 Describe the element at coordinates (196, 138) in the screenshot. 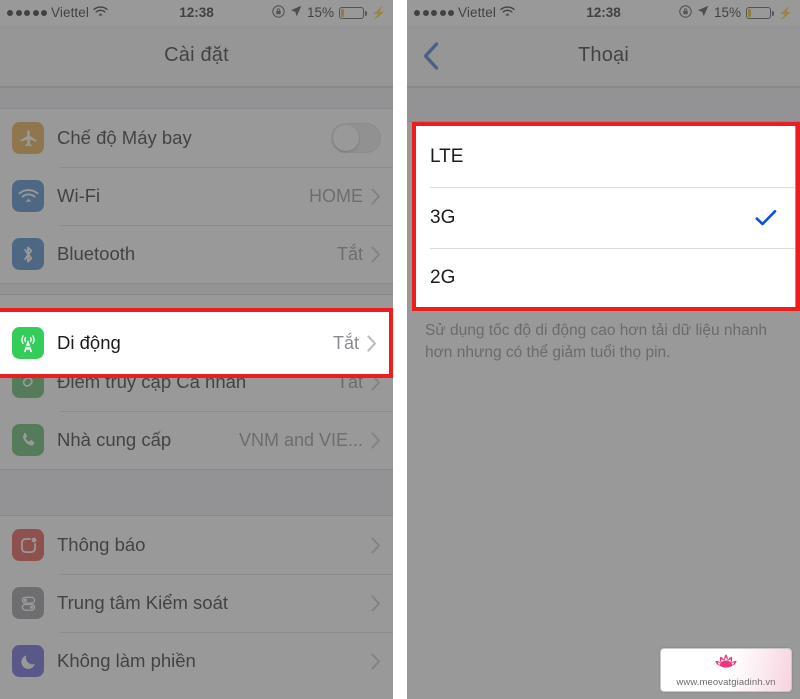

I see `settings-row-airplane-mode: Chế độ Máy bay` at that location.